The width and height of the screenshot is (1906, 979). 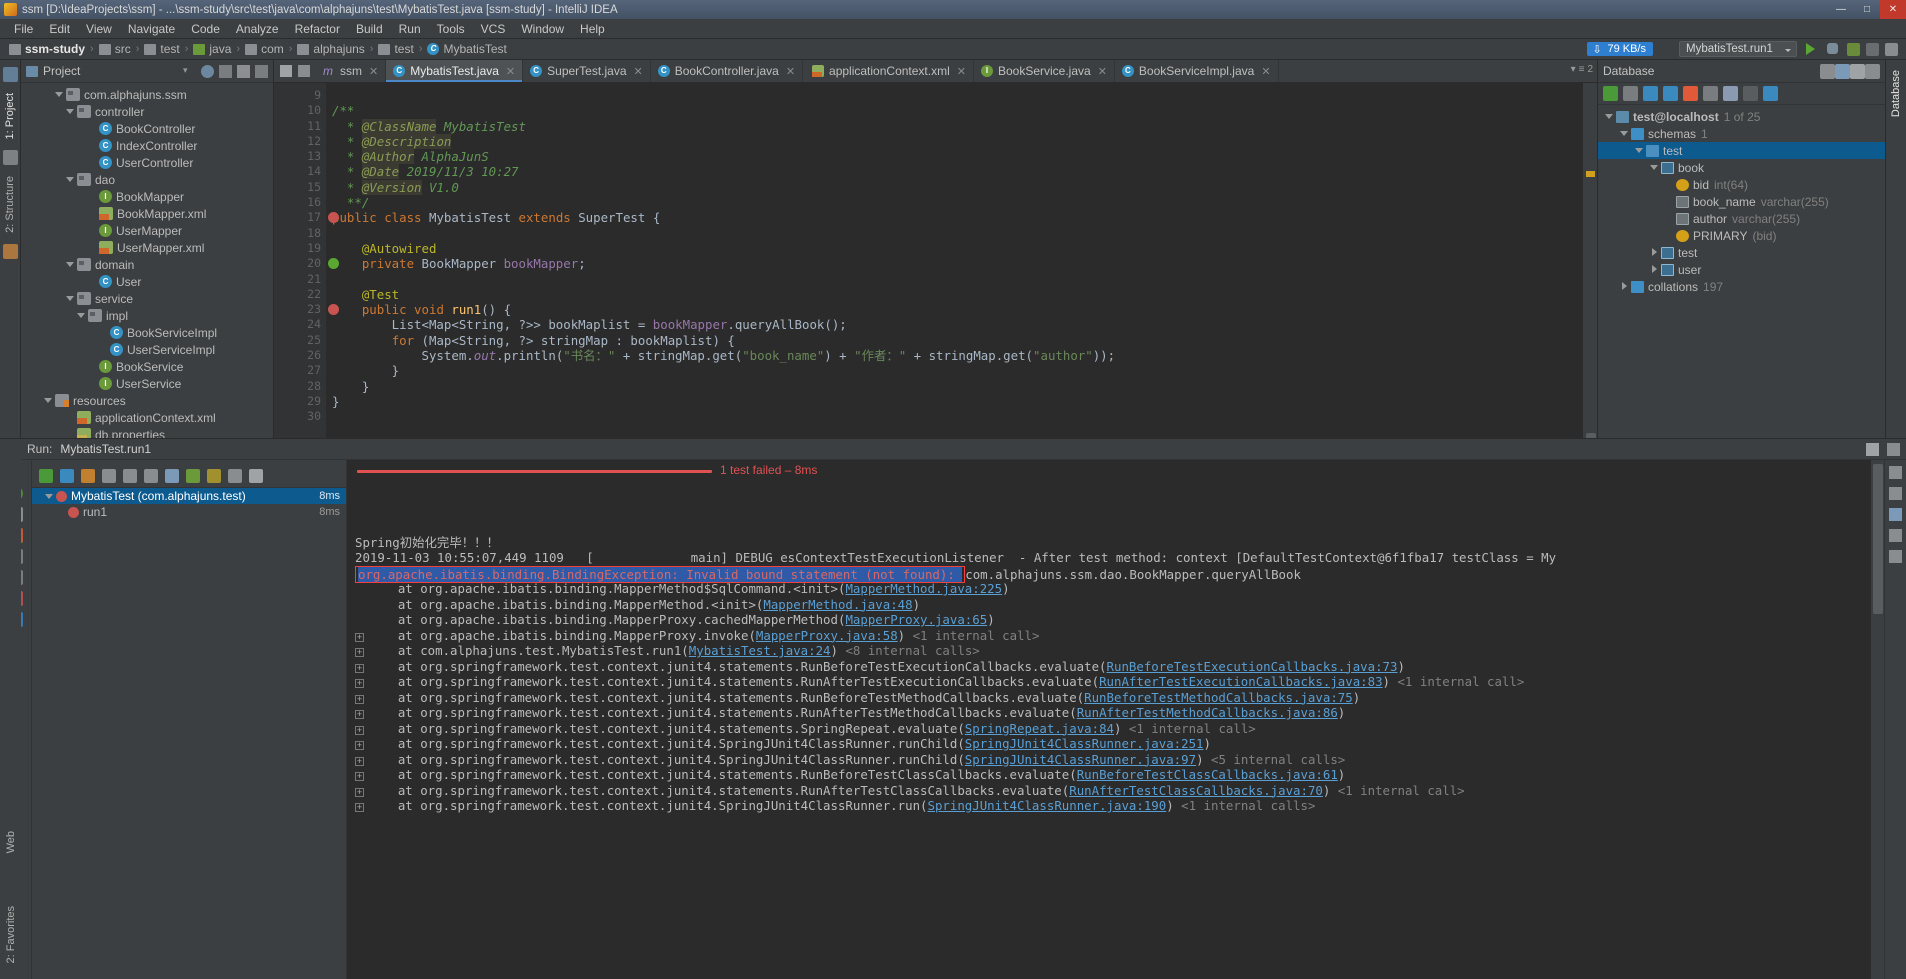 What do you see at coordinates (193, 475) in the screenshot?
I see `down-icon` at bounding box center [193, 475].